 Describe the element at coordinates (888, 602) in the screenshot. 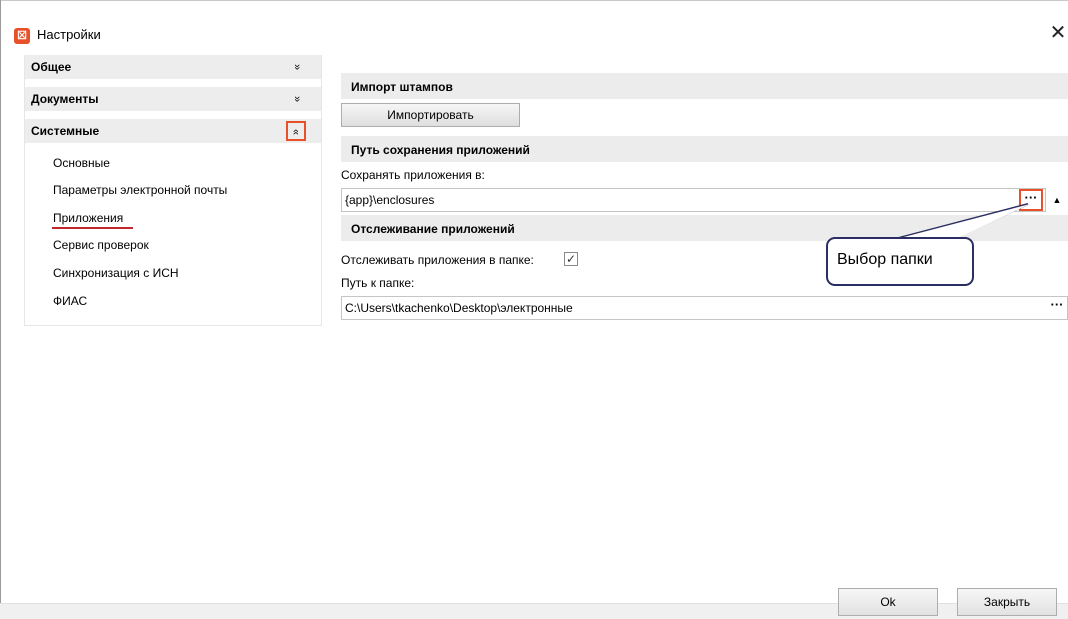

I see `ok-button: Ok` at that location.